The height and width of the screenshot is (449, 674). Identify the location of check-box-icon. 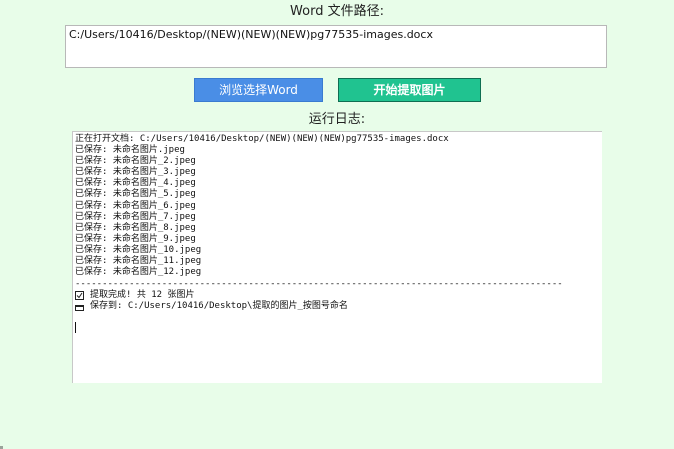
(79, 296).